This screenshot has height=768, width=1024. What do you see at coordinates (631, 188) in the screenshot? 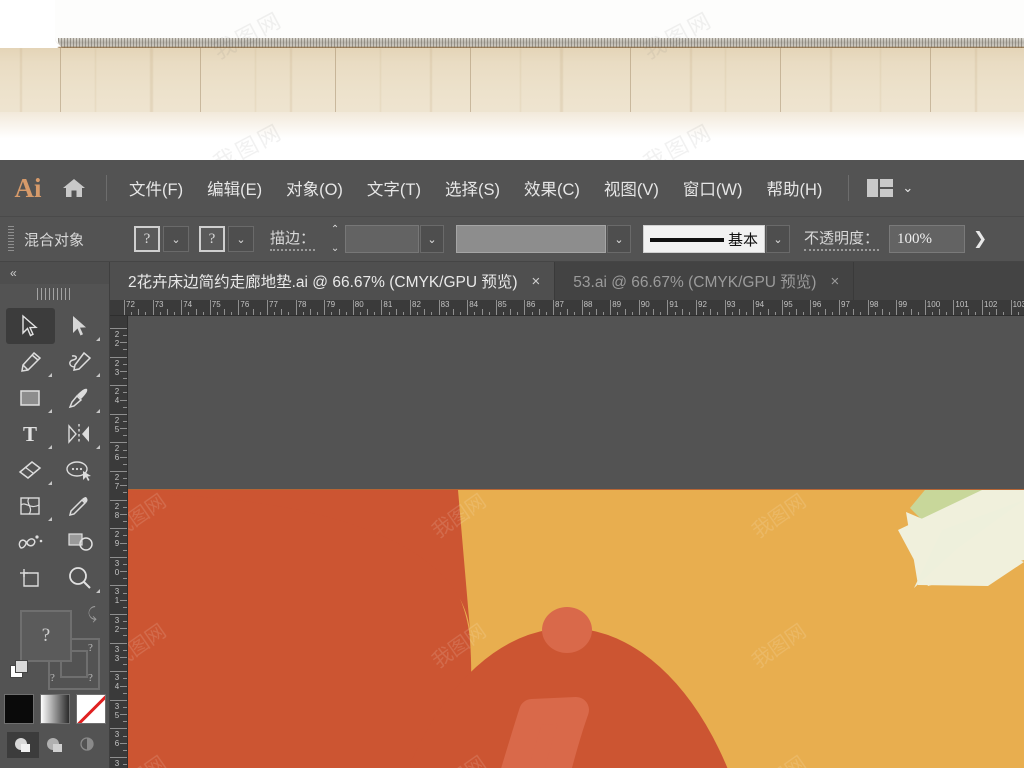
I see `menu-item-v: 视图(V)` at bounding box center [631, 188].